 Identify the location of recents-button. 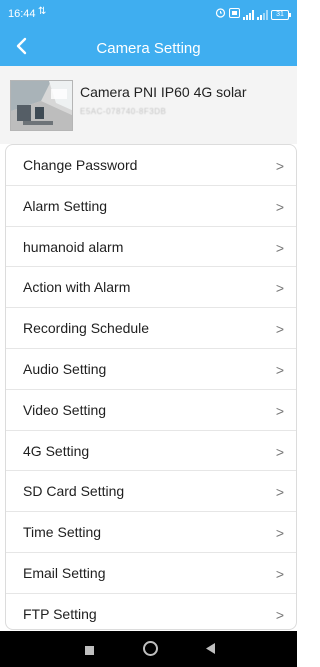
(89, 652).